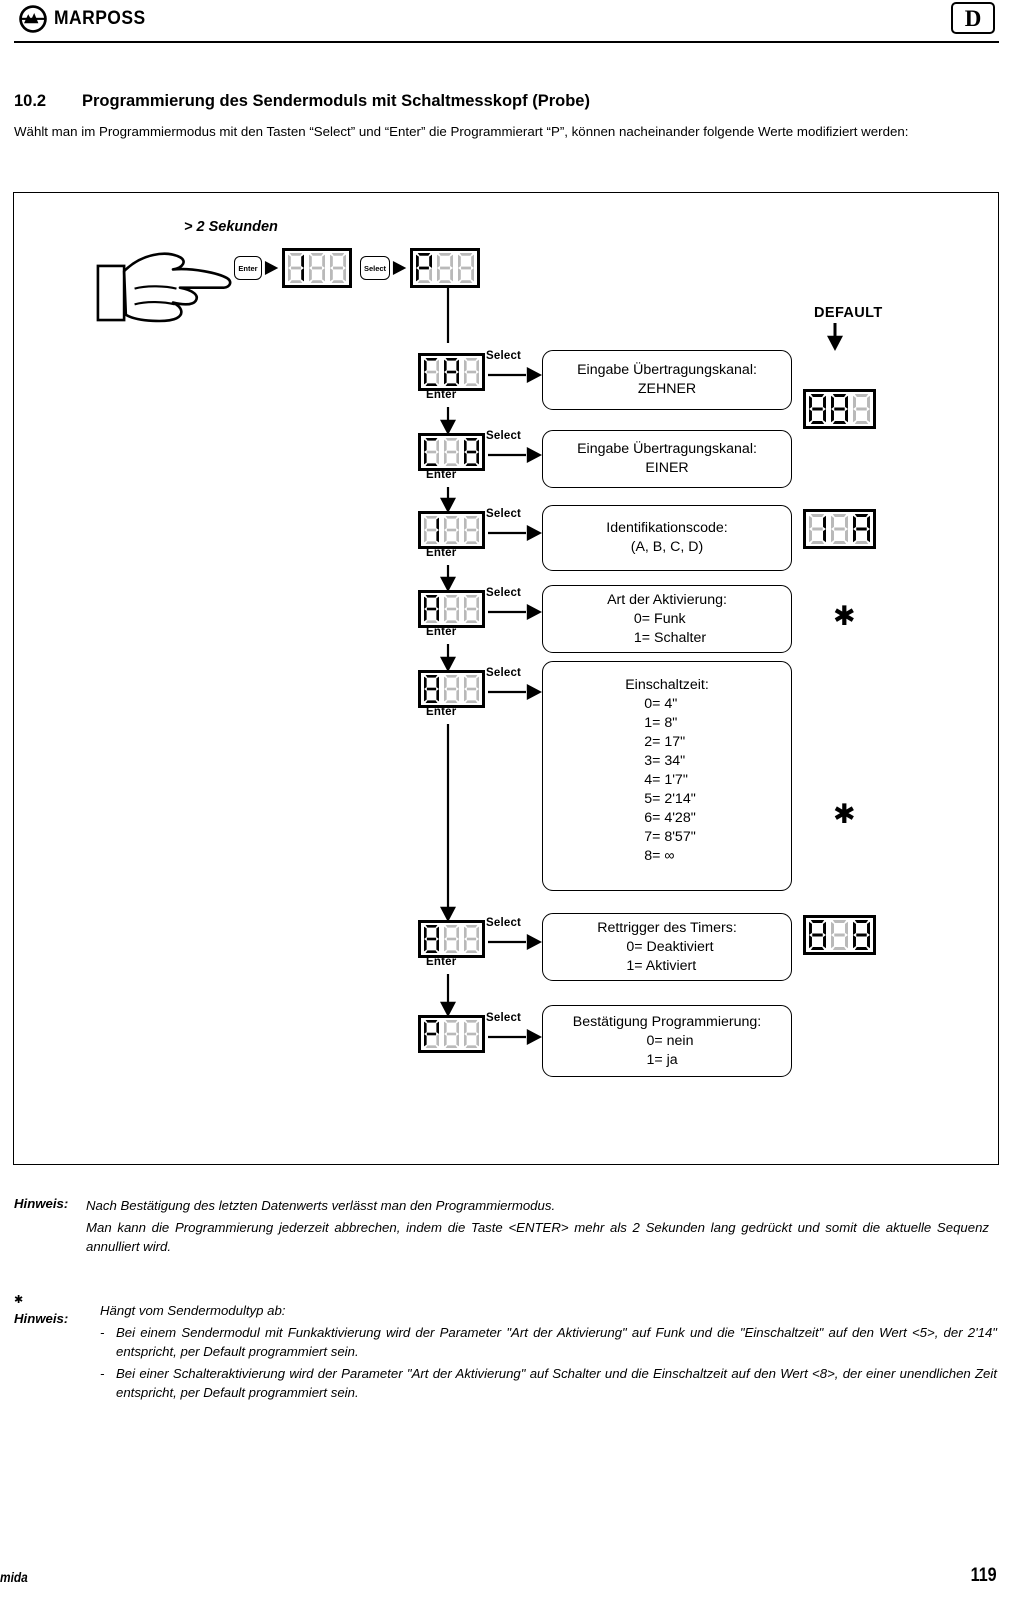 The width and height of the screenshot is (1013, 1599). Describe the element at coordinates (248, 268) in the screenshot. I see `enter-key-button: Enter` at that location.